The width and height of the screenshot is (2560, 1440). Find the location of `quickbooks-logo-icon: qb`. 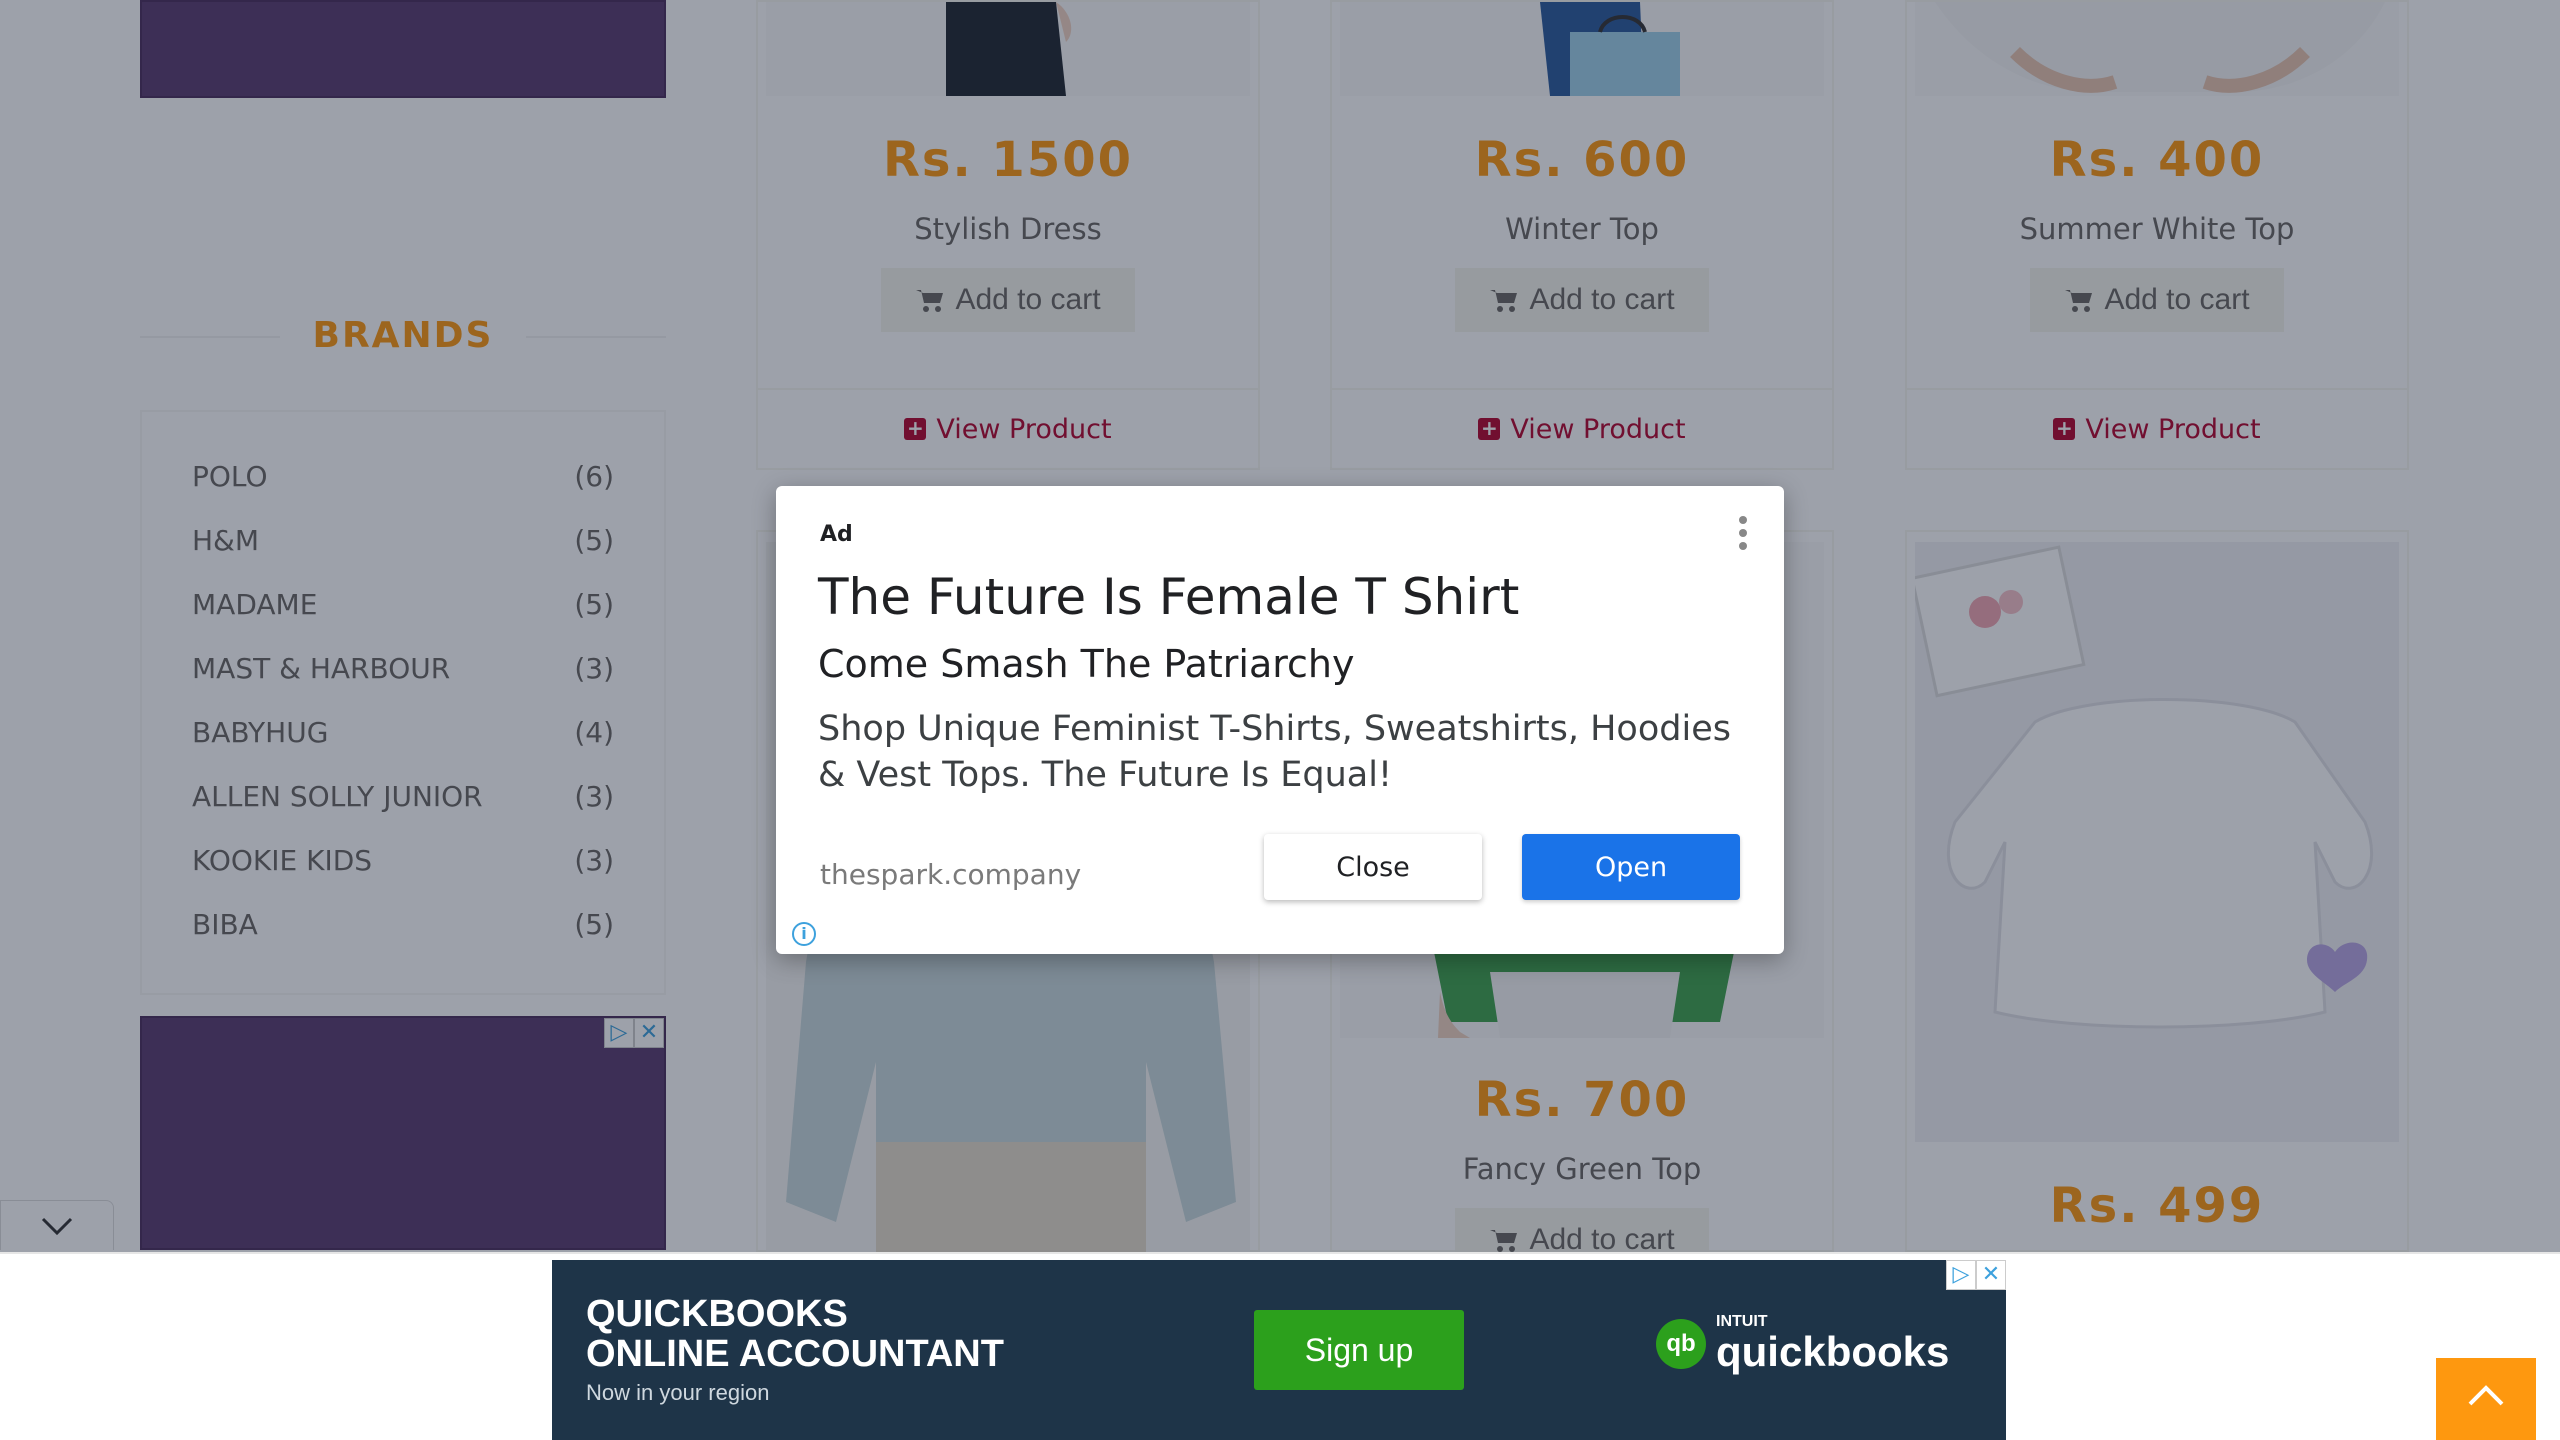

quickbooks-logo-icon: qb is located at coordinates (1681, 1344).